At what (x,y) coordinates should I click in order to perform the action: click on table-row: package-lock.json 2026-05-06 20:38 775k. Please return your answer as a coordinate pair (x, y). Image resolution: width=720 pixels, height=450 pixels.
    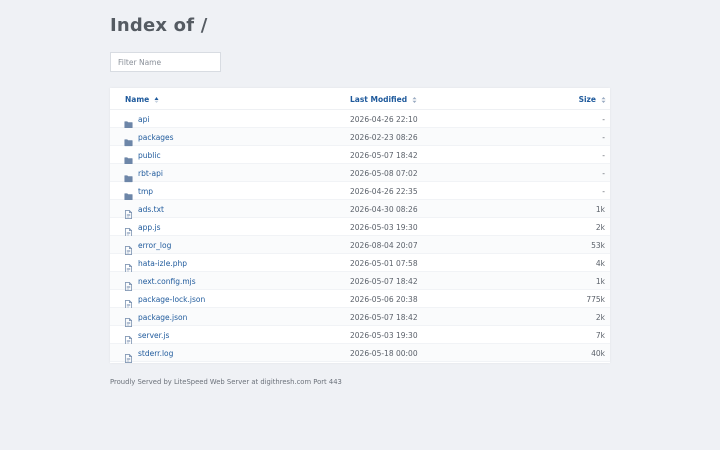
    Looking at the image, I should click on (360, 299).